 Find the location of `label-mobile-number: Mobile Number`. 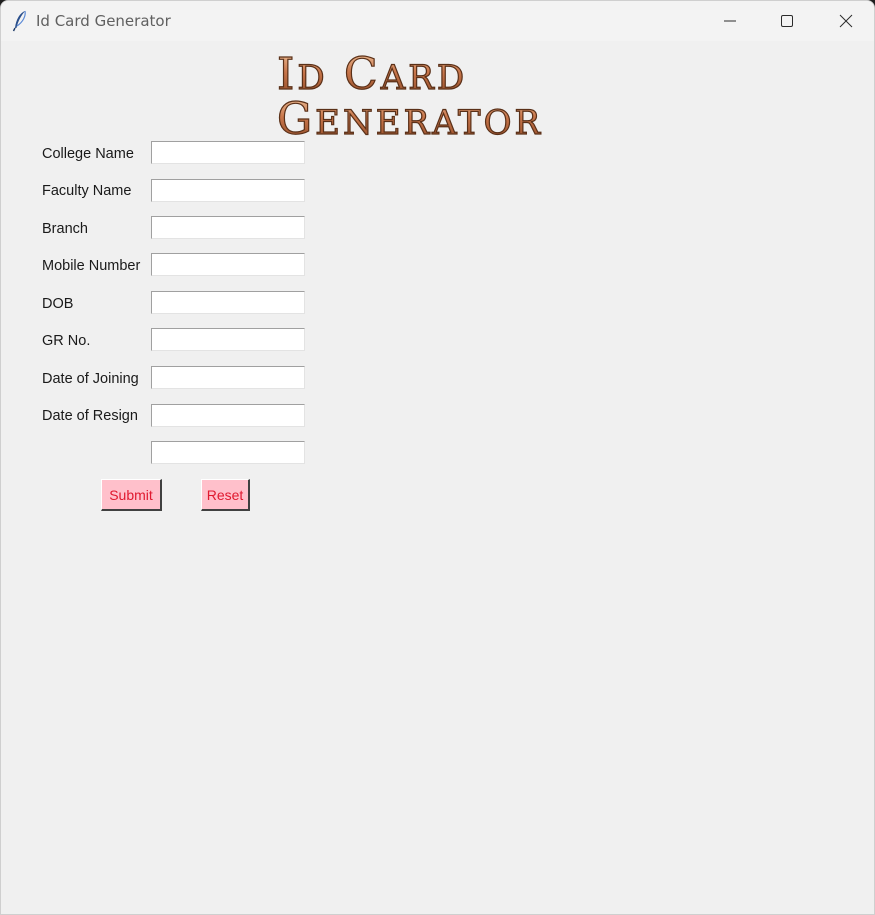

label-mobile-number: Mobile Number is located at coordinates (91, 266).